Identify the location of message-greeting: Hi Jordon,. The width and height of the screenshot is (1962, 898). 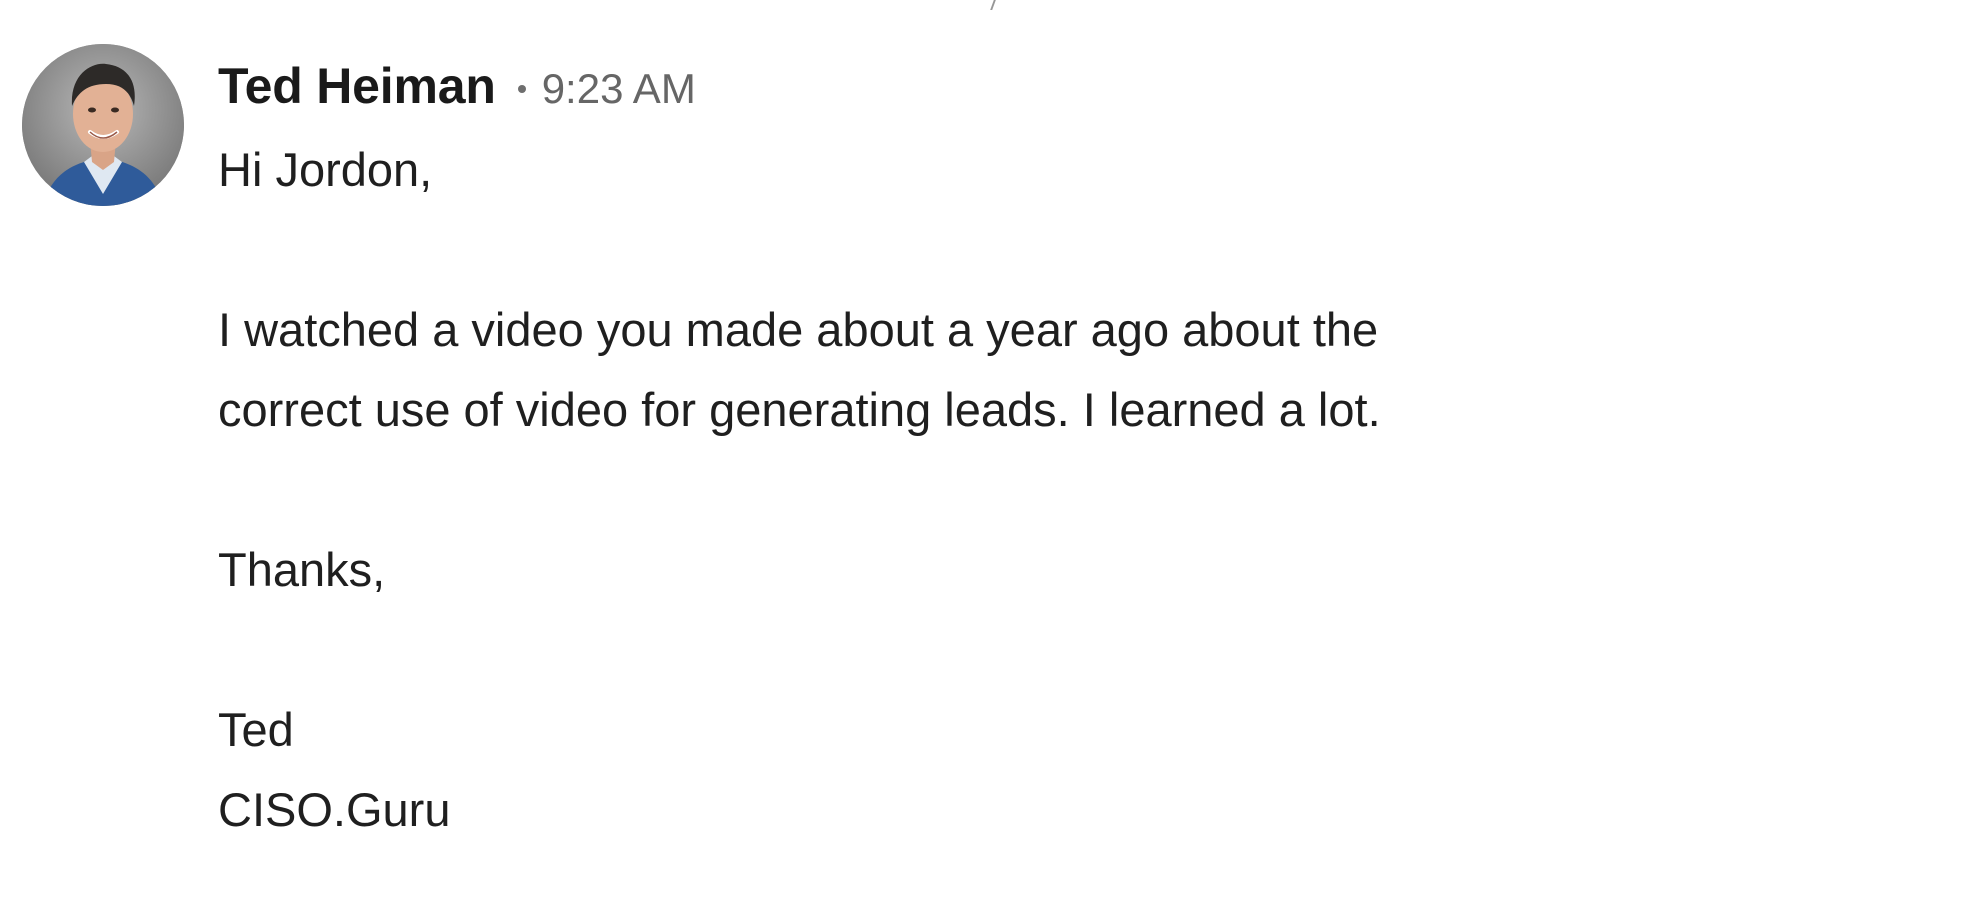
(325, 169).